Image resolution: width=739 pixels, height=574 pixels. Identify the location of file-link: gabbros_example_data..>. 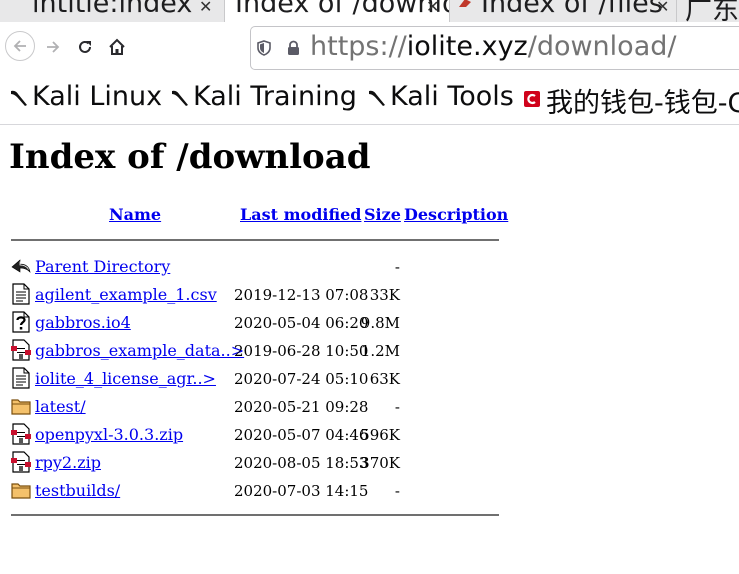
(139, 350).